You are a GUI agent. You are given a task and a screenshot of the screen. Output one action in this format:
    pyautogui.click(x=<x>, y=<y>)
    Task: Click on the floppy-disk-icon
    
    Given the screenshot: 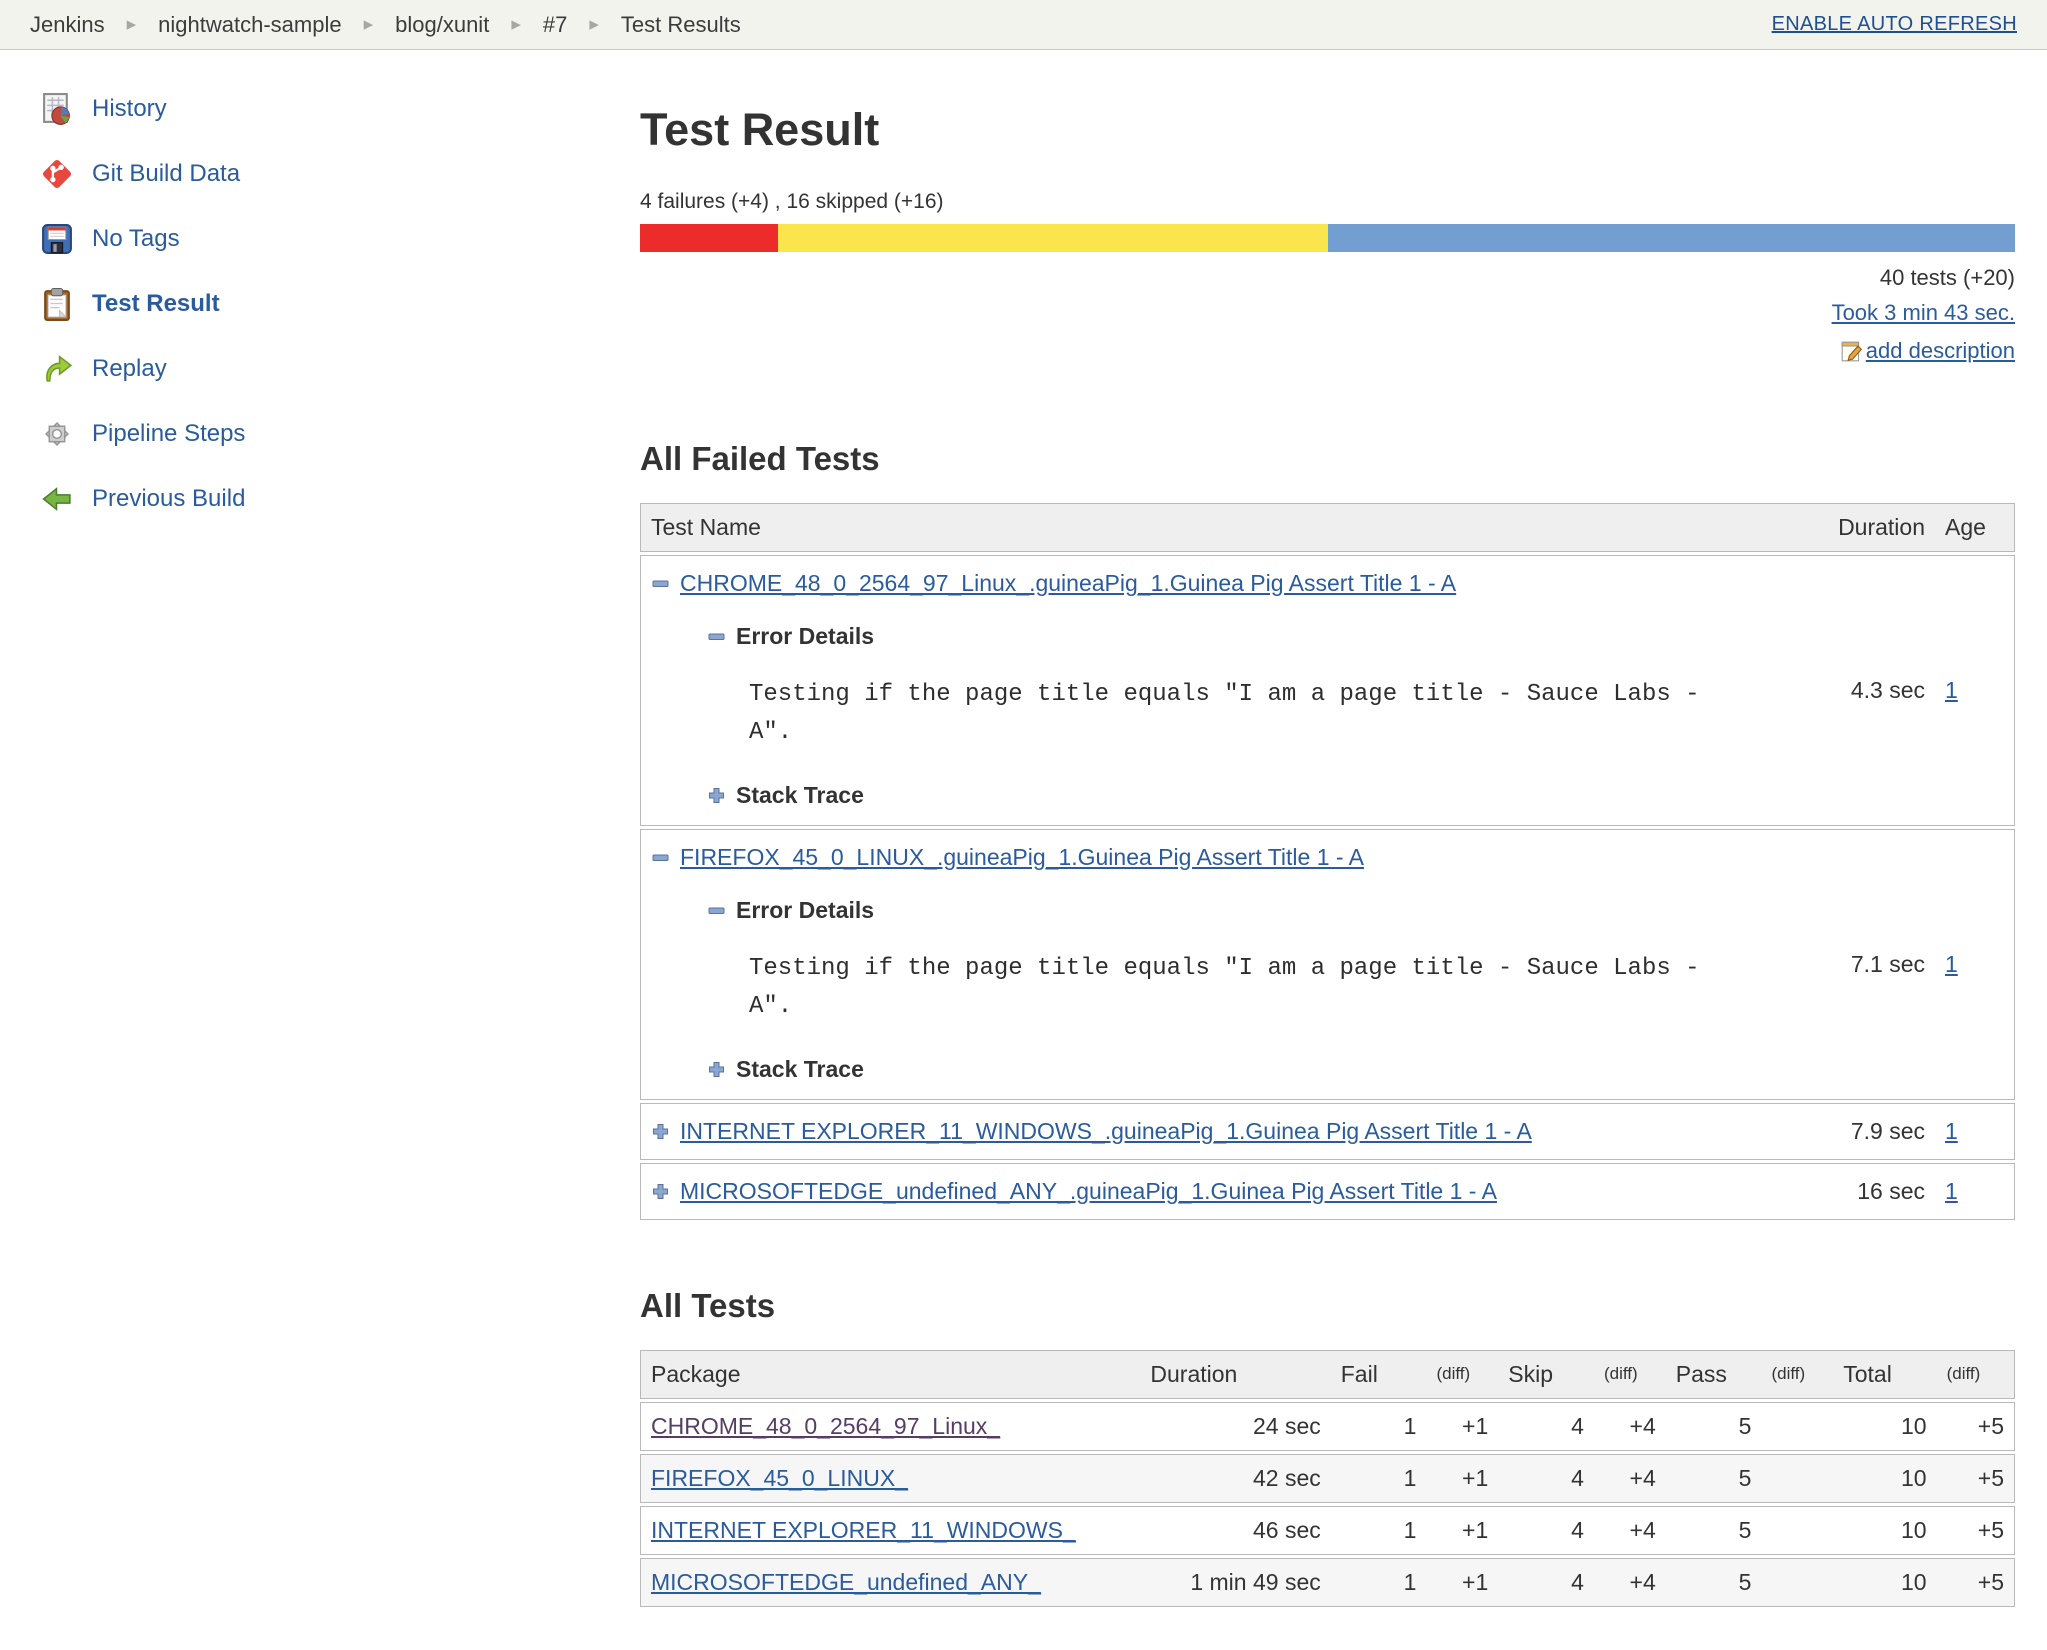 What is the action you would take?
    pyautogui.click(x=57, y=239)
    